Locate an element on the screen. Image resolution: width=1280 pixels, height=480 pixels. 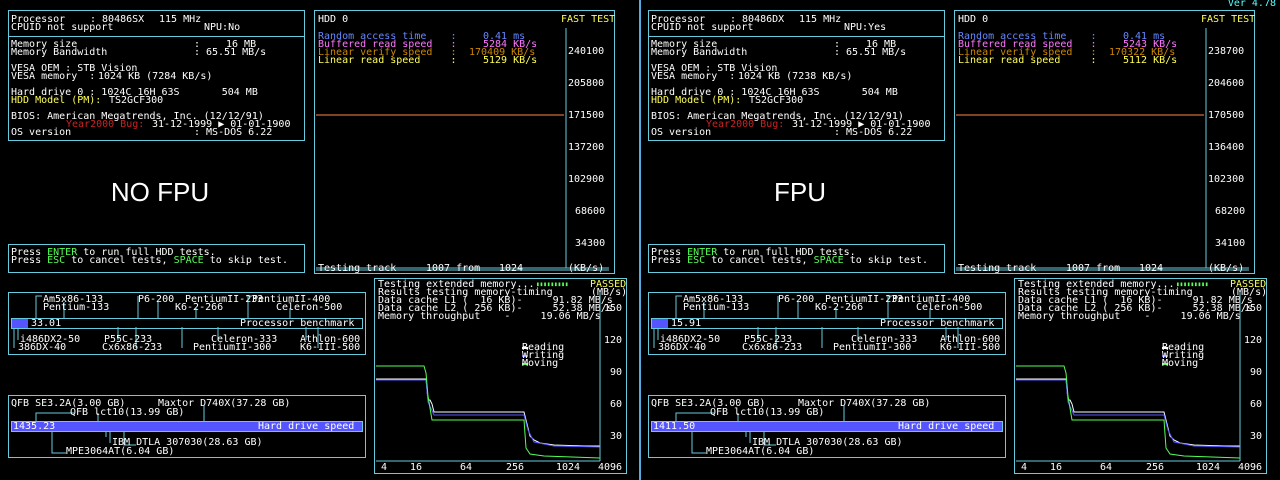
vesa-memory-value: 1024 KB (7238 KB/s) is located at coordinates (795, 76).